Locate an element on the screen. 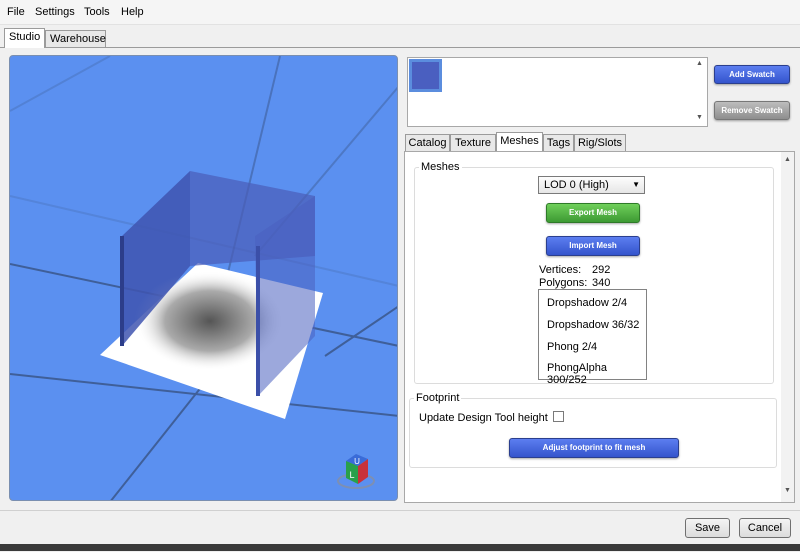 The height and width of the screenshot is (552, 800). chevron-down-icon: ▼ is located at coordinates (636, 184).